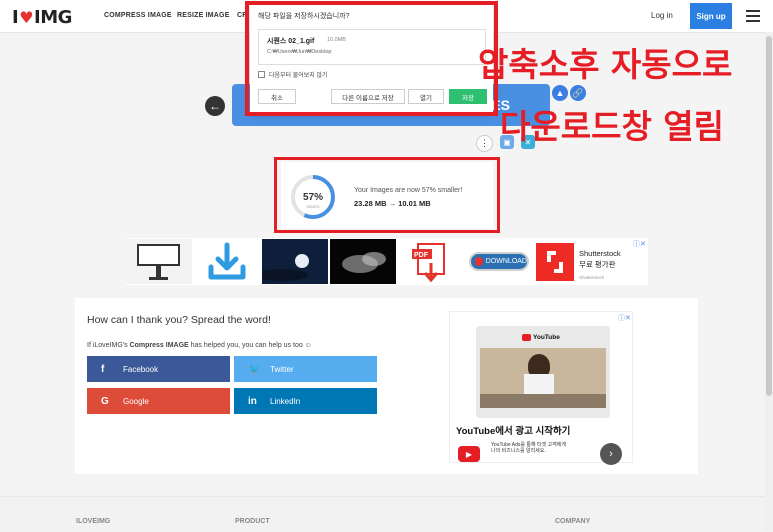  Describe the element at coordinates (158, 401) in the screenshot. I see `google-share-button: G Google` at that location.